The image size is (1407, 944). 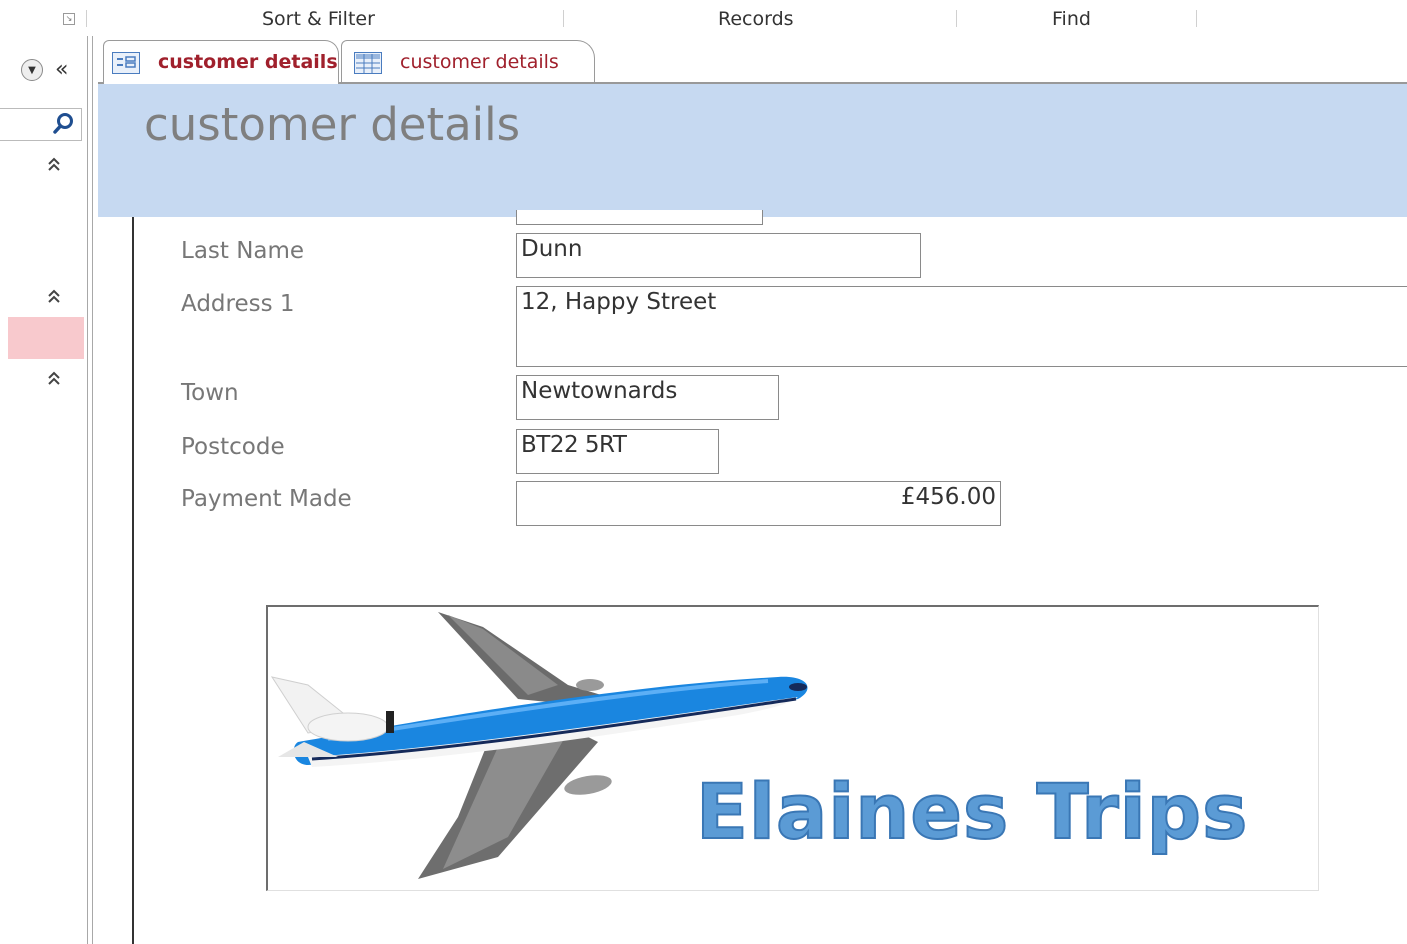 I want to click on payment-made-field: £456.00, so click(x=758, y=503).